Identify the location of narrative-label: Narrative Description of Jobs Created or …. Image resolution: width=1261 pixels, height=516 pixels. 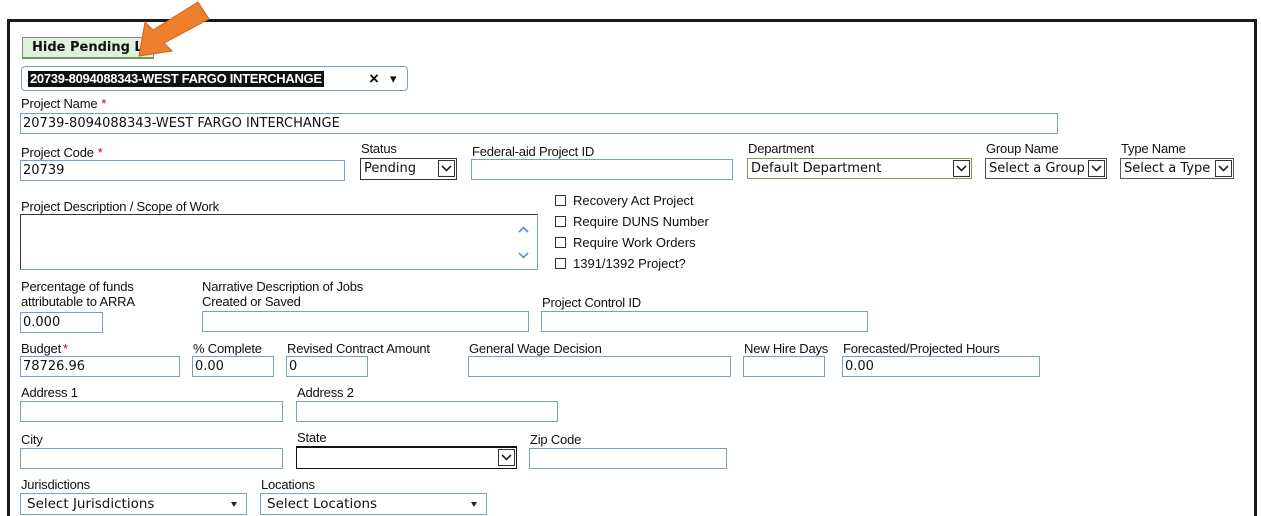
(283, 294).